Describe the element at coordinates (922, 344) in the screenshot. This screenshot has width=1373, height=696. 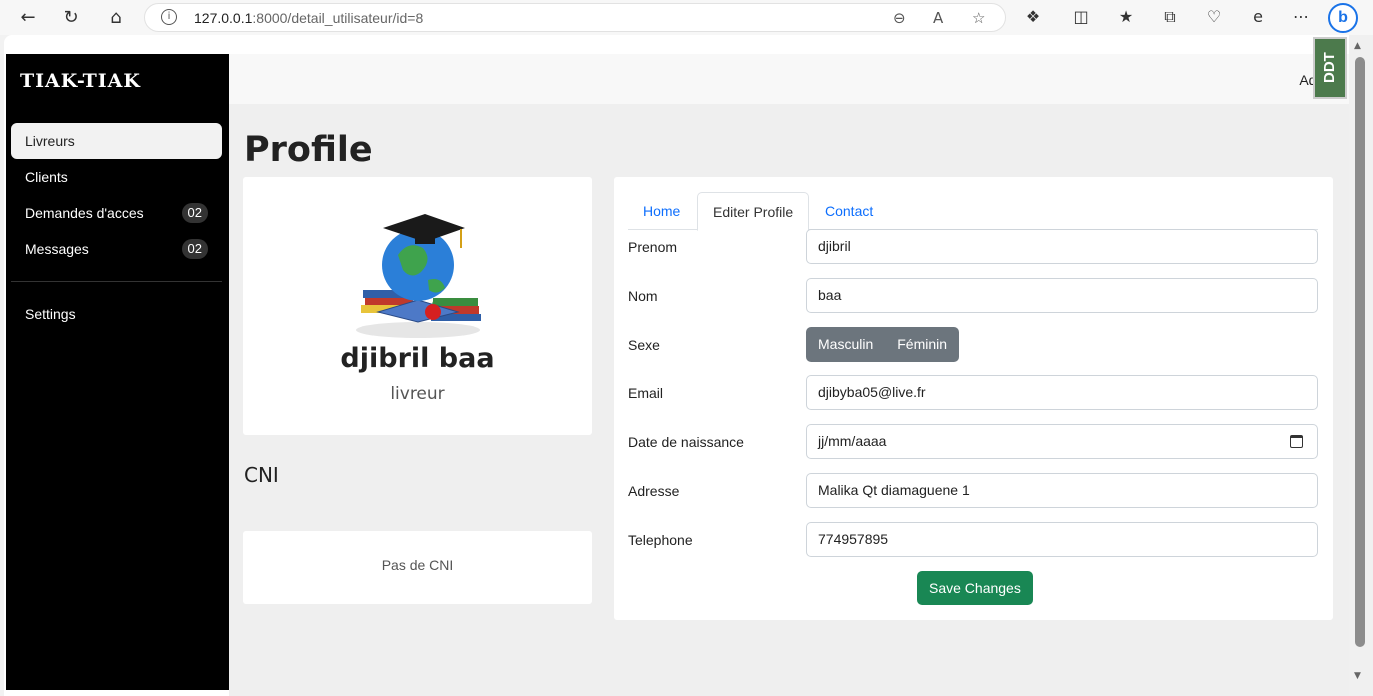
I see `sexe-feminin-button: Féminin` at that location.